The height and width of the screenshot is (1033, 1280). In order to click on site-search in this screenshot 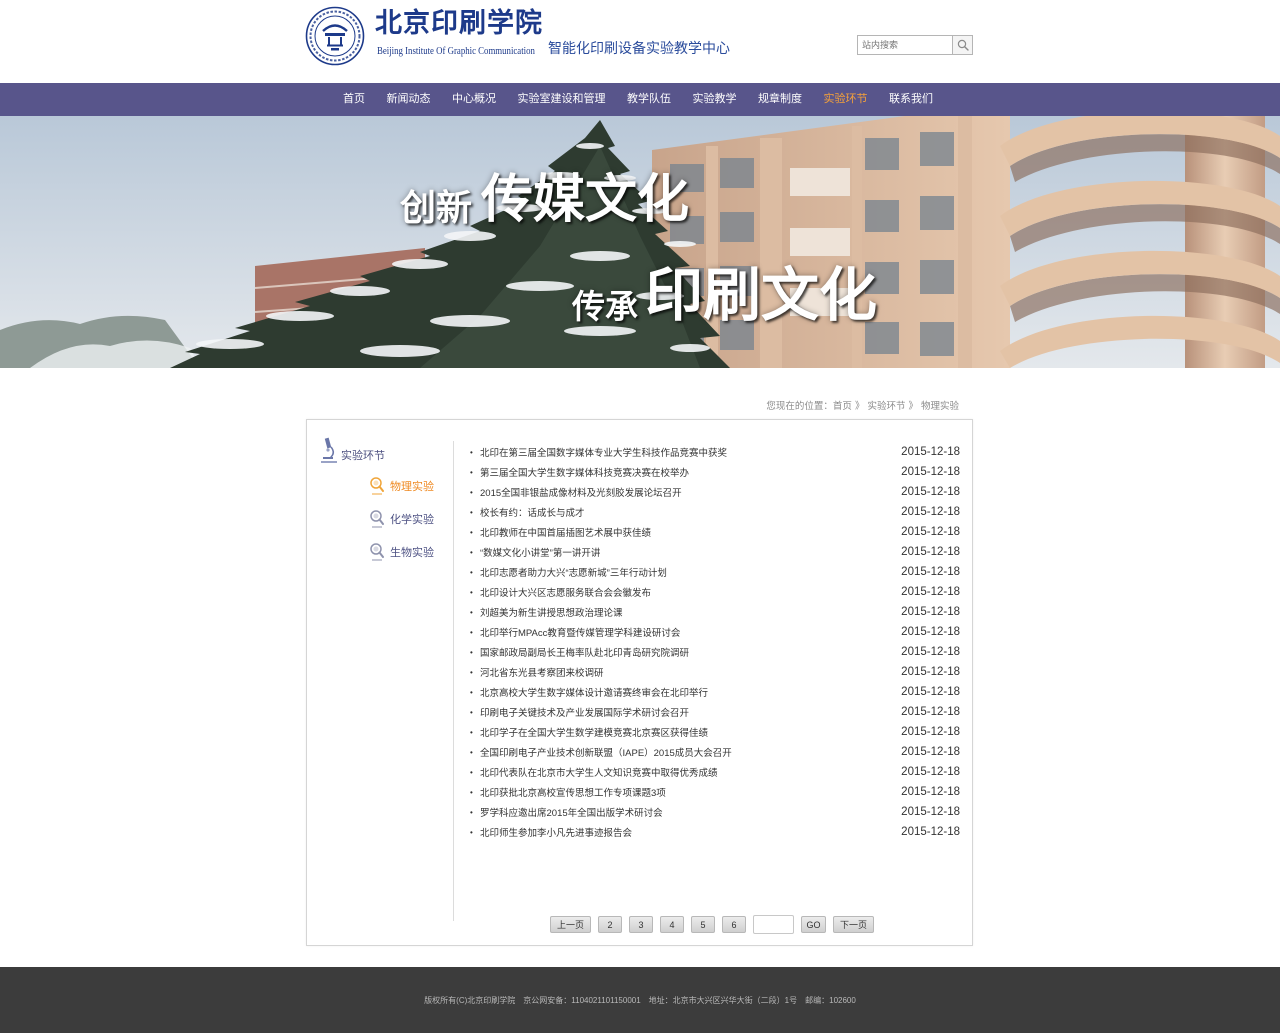, I will do `click(915, 45)`.